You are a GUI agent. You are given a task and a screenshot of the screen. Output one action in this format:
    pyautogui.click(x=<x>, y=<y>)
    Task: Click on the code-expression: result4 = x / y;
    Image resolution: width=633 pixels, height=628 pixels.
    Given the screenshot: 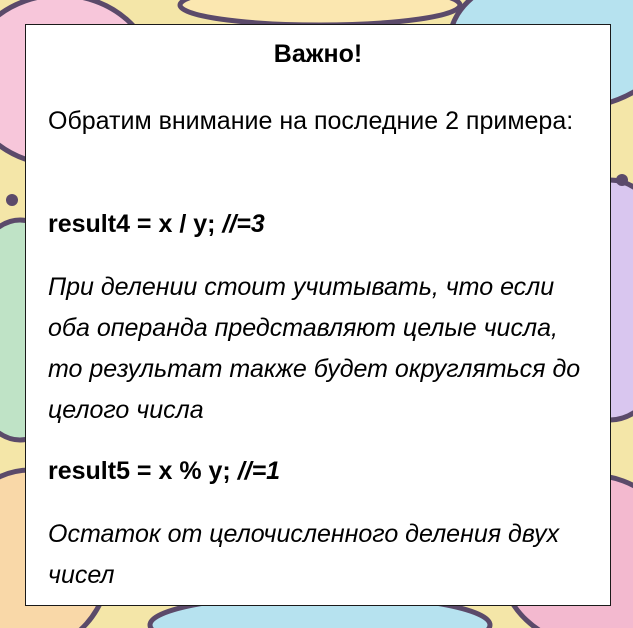 What is the action you would take?
    pyautogui.click(x=135, y=224)
    